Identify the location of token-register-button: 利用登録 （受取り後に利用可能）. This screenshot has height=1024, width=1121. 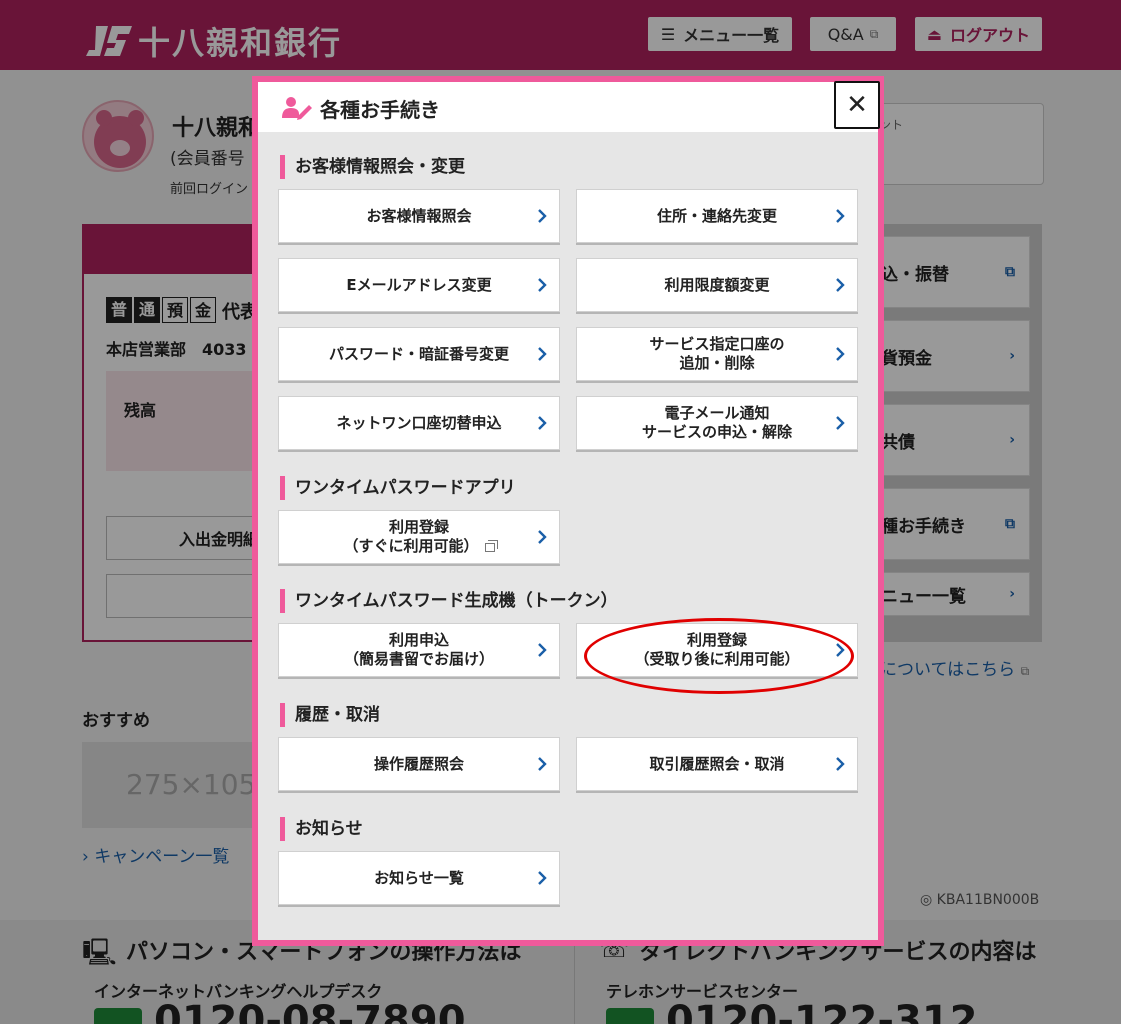
(717, 650).